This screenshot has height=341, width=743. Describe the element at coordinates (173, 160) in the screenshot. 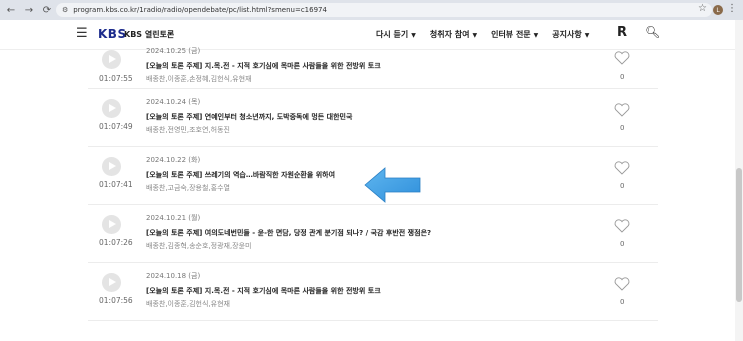

I see `episode-date: 2024.10.22 (화)` at that location.